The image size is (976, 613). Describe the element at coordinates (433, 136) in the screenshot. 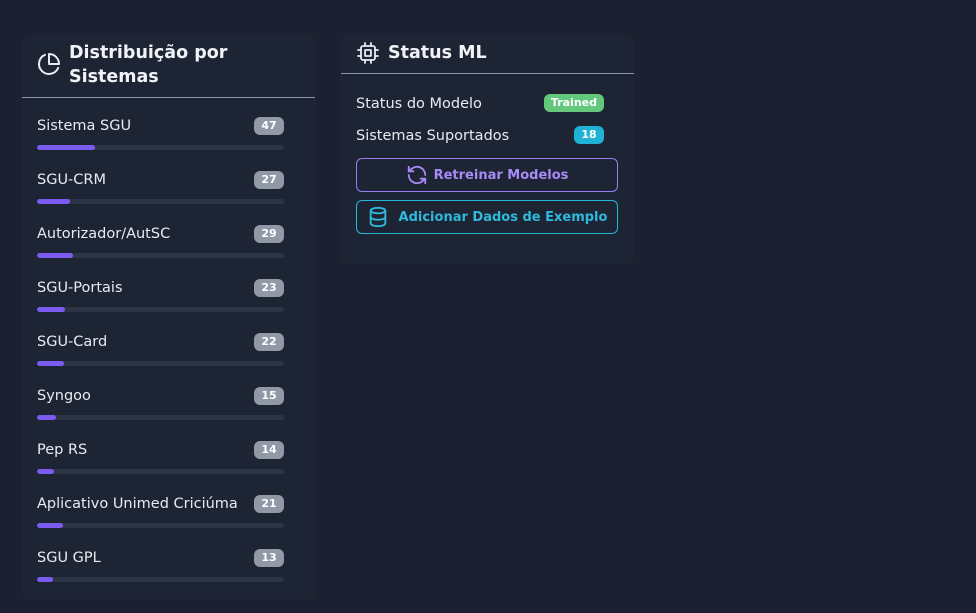

I see `systems-supported-label: Sistemas Suportados` at that location.